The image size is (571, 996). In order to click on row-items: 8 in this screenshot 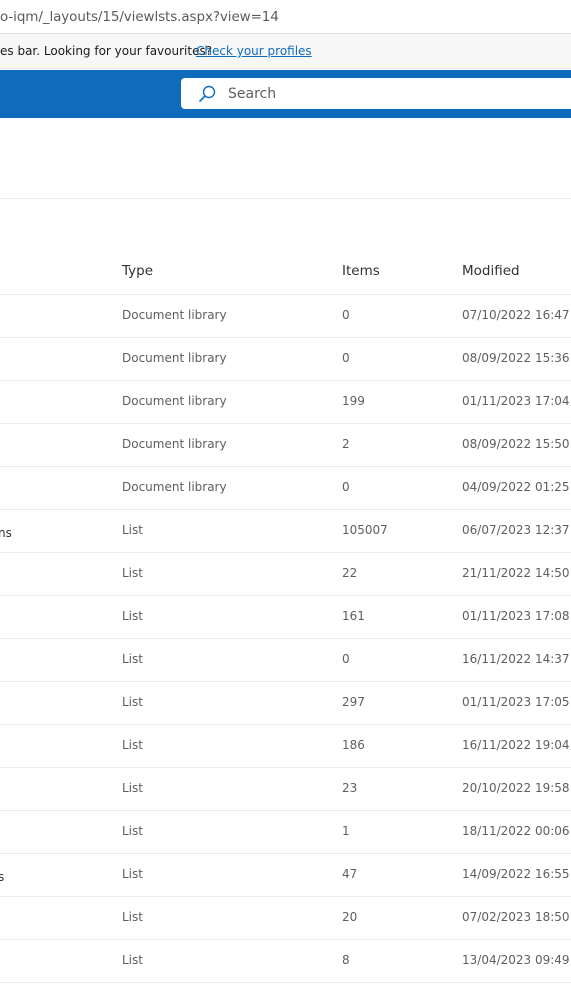, I will do `click(346, 960)`.